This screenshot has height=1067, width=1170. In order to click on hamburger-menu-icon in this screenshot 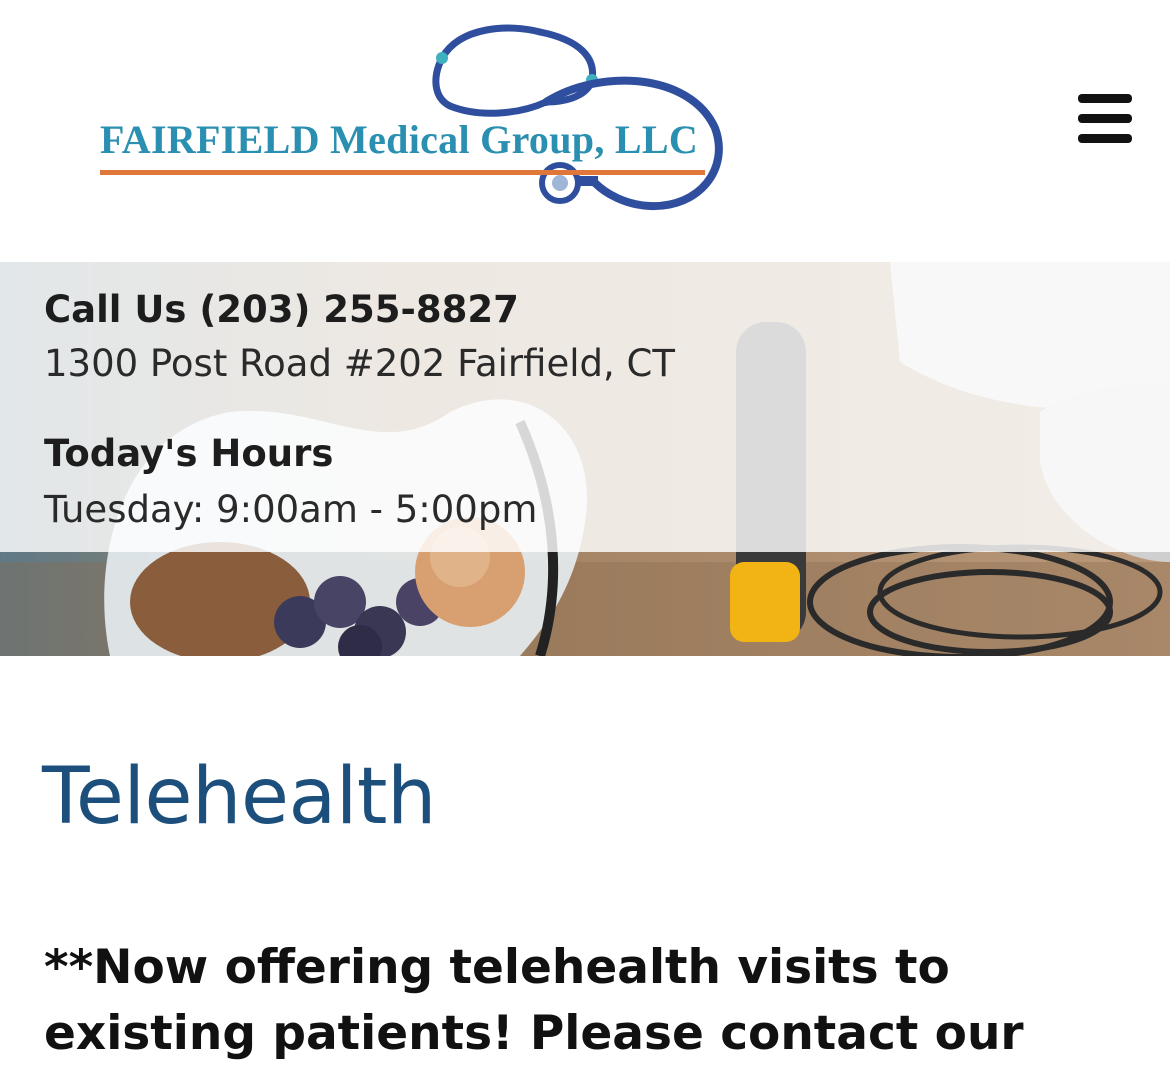, I will do `click(1105, 119)`.